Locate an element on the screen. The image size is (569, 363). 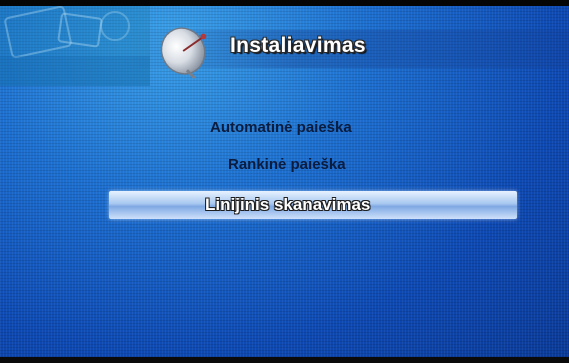
menu-item-automatic-search: Automatinė paieška is located at coordinates (281, 127).